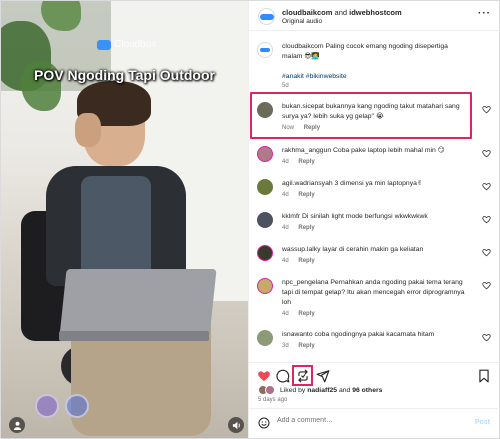 This screenshot has height=439, width=500. Describe the element at coordinates (236, 425) in the screenshot. I see `volume-icon` at that location.